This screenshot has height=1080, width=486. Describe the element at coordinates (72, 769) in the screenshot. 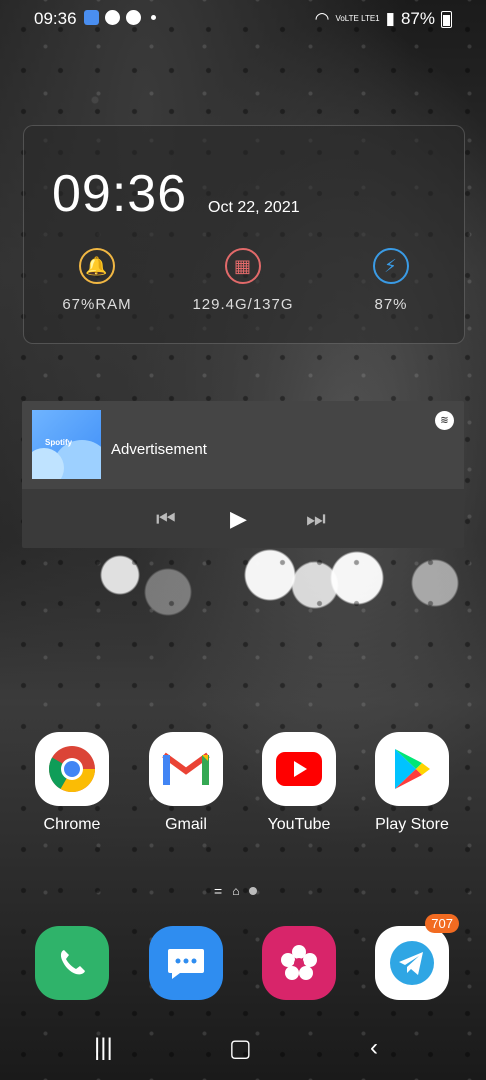

I see `chrome-icon` at that location.